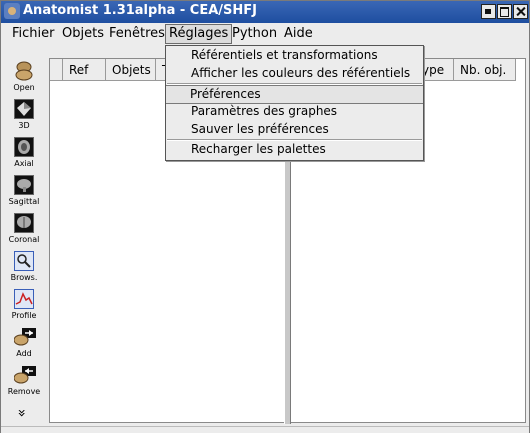  I want to click on menu-reglages: Réglages, so click(199, 34).